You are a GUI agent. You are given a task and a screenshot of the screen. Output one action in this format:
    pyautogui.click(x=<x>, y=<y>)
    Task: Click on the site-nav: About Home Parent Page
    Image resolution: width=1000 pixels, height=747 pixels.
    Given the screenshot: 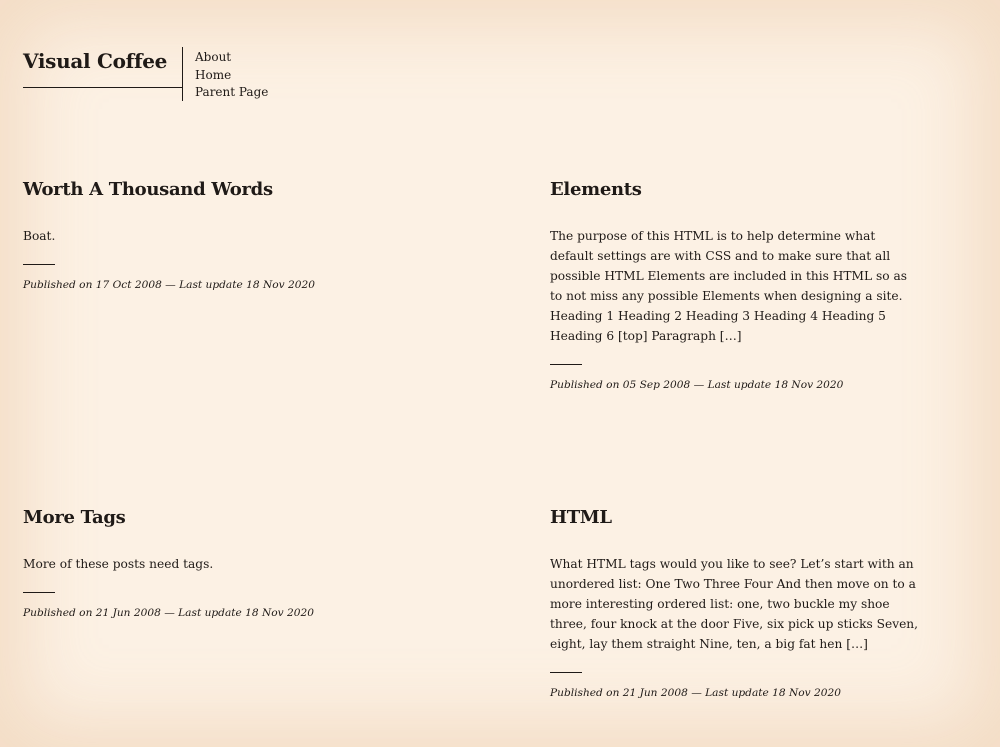 What is the action you would take?
    pyautogui.click(x=231, y=75)
    